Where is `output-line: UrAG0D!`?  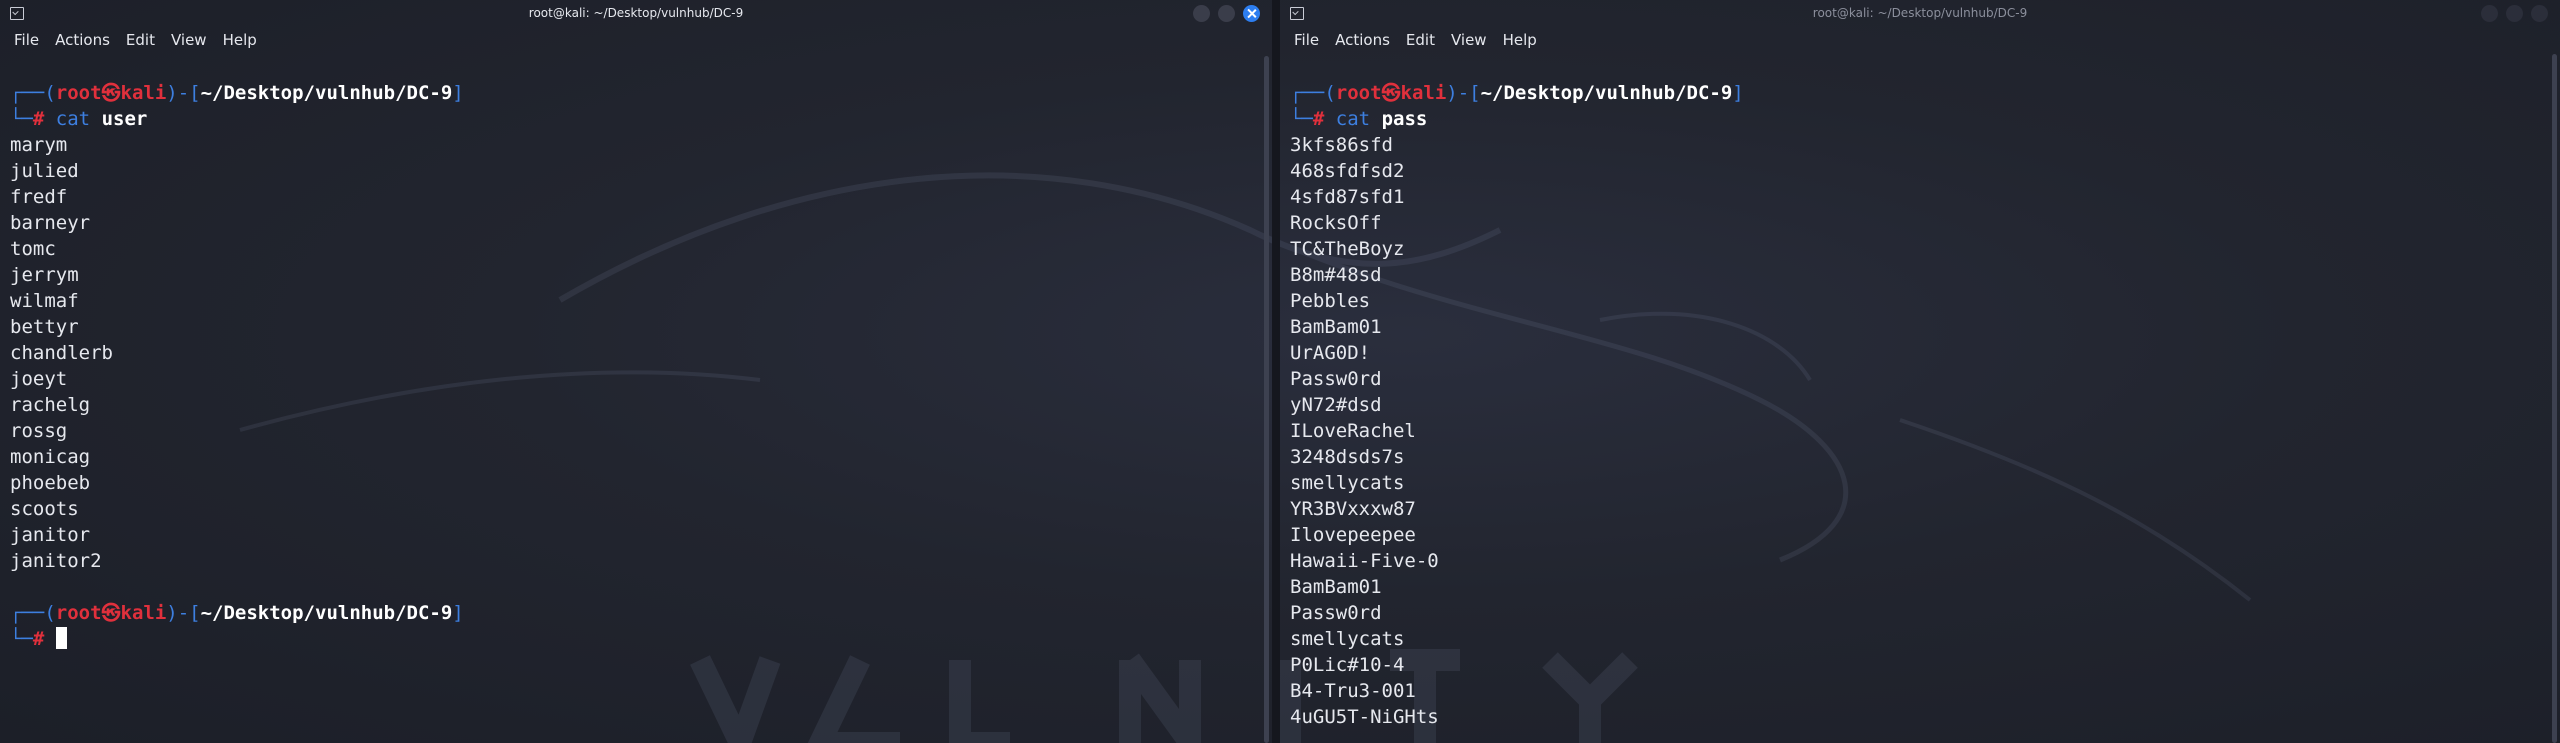
output-line: UrAG0D! is located at coordinates (1330, 353).